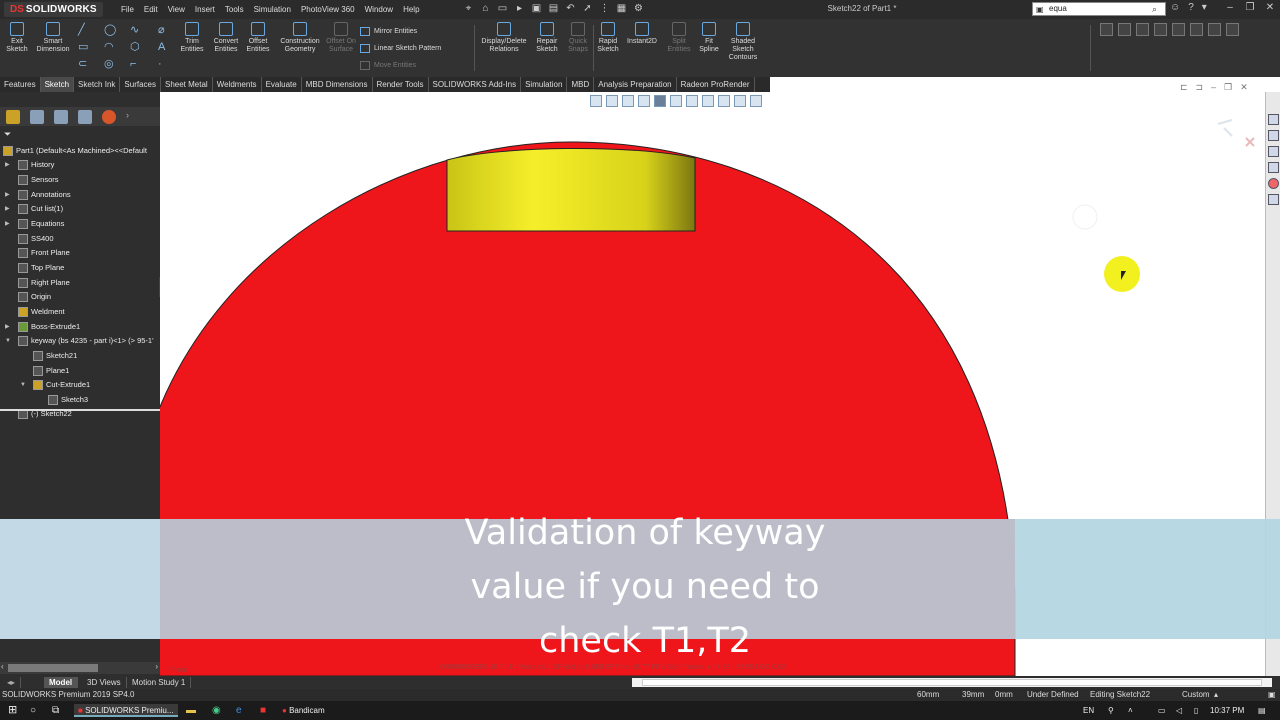  I want to click on keyway-slot, so click(571, 189).